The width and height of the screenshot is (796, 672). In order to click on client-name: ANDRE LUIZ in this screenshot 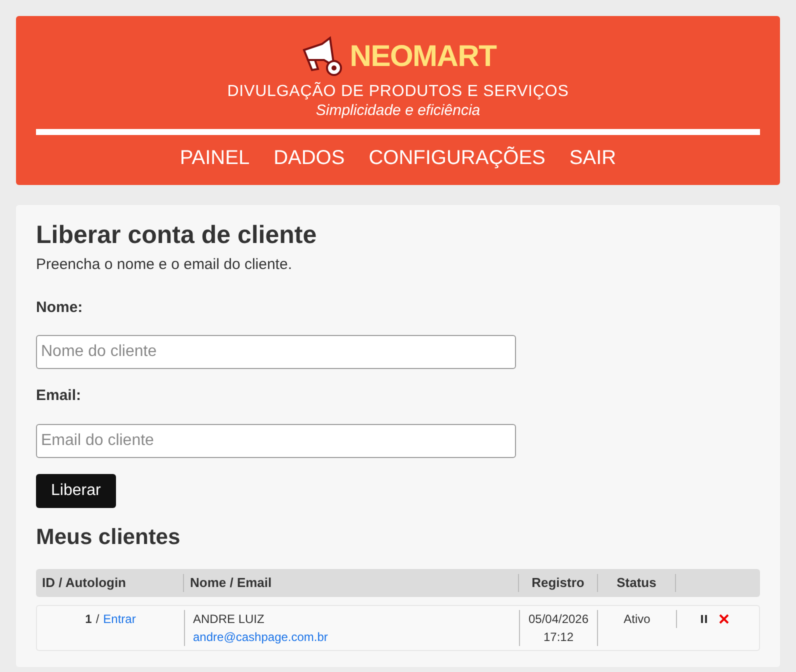, I will do `click(229, 619)`.